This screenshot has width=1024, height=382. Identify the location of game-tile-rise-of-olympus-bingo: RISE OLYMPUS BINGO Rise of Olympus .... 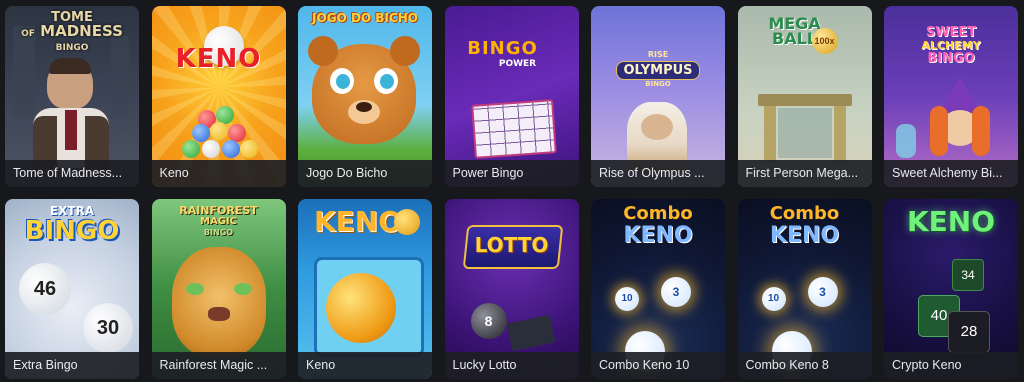
(658, 96).